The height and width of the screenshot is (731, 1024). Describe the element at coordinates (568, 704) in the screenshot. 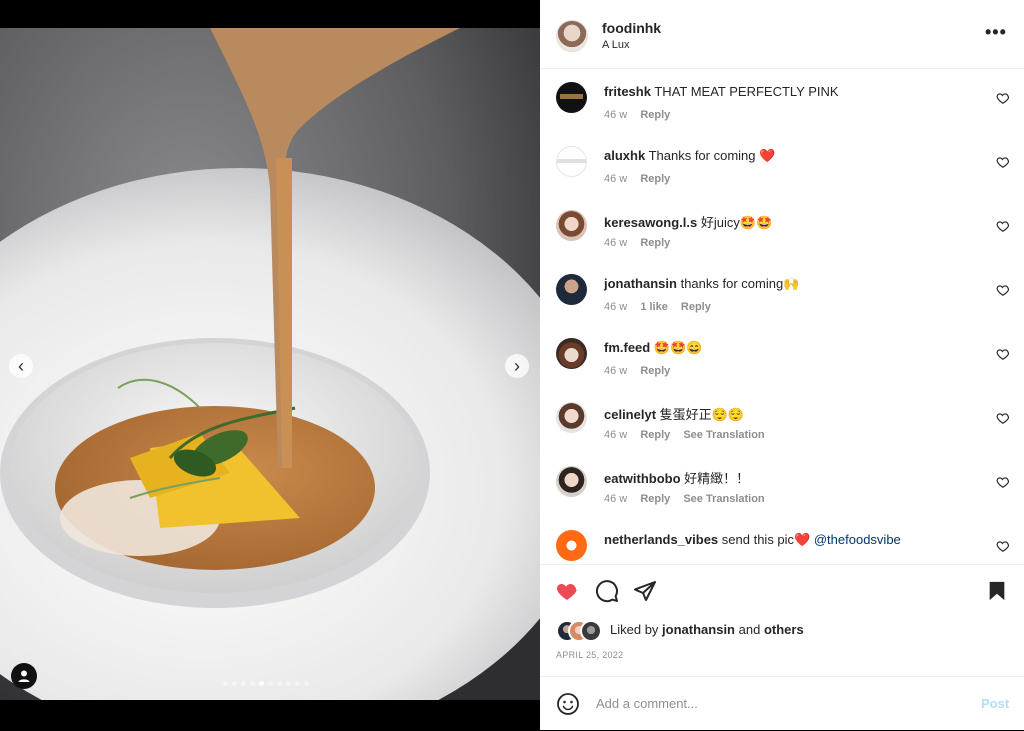

I see `emoji-icon` at that location.